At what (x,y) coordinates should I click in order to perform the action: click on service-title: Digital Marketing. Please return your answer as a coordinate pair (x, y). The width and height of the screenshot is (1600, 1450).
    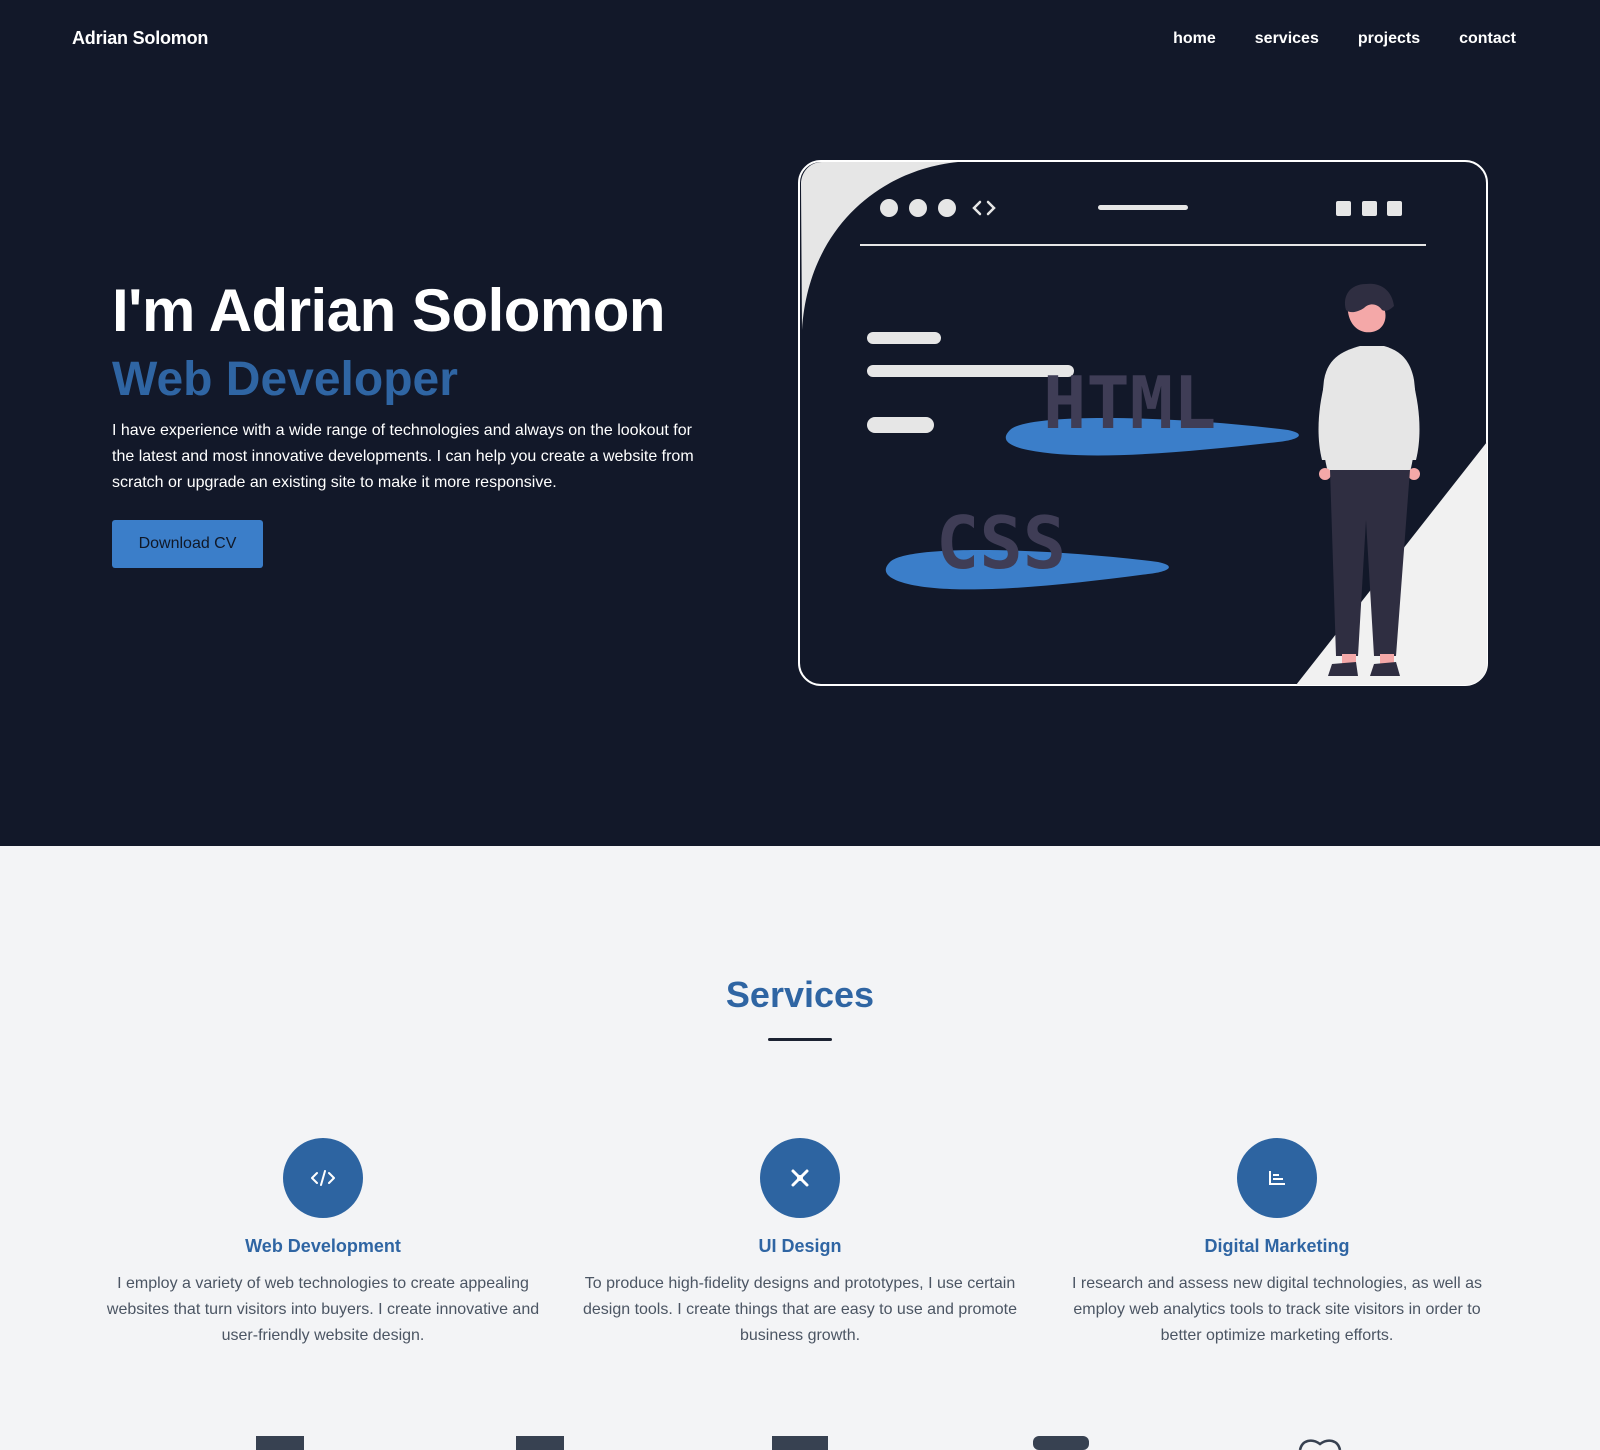
    Looking at the image, I should click on (1277, 1246).